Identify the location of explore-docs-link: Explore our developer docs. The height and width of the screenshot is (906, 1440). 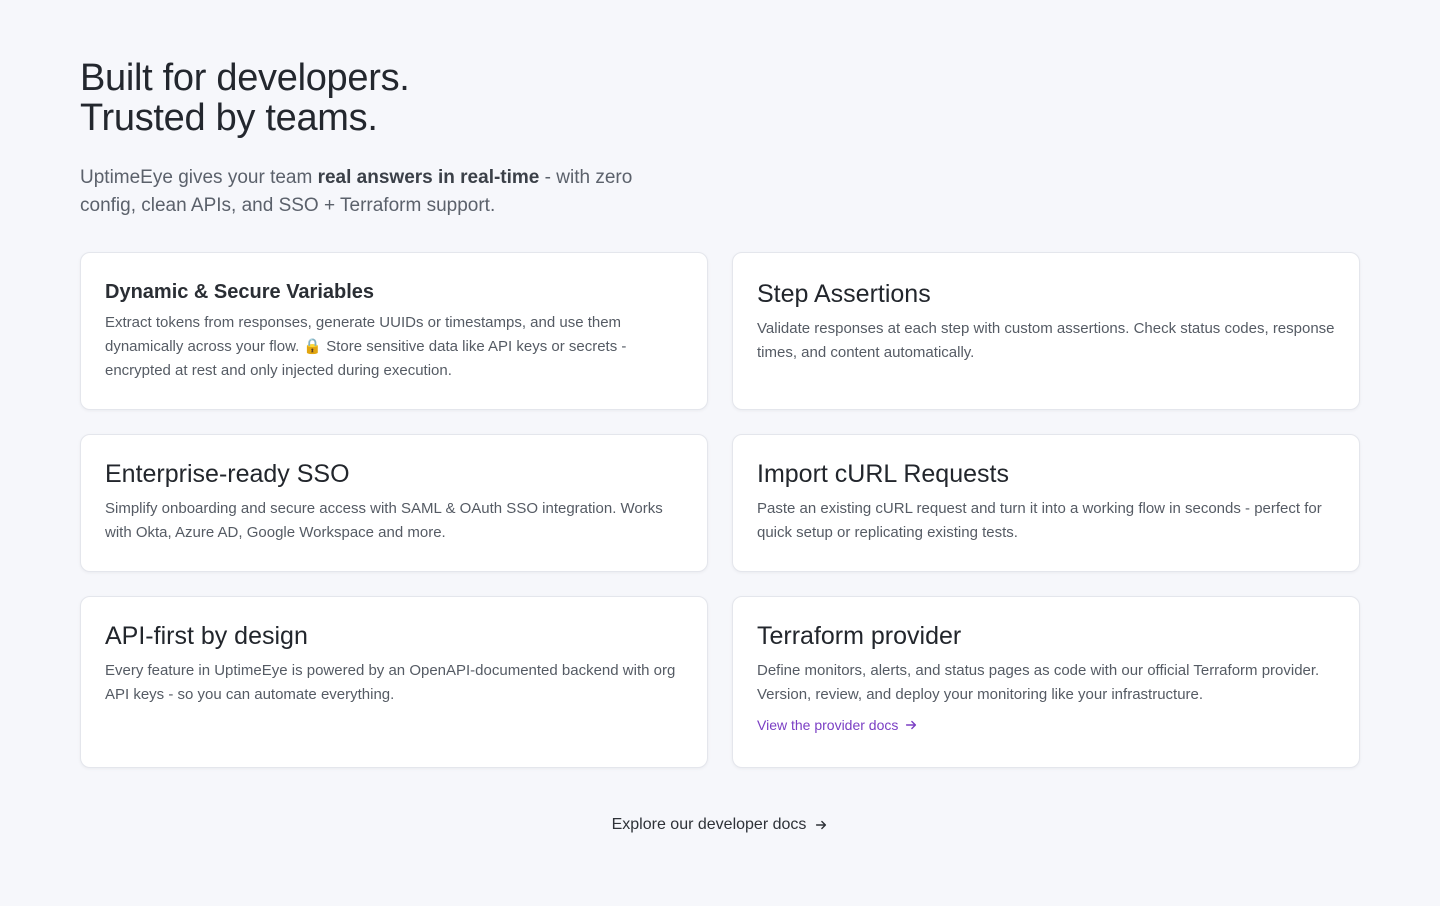
(720, 825).